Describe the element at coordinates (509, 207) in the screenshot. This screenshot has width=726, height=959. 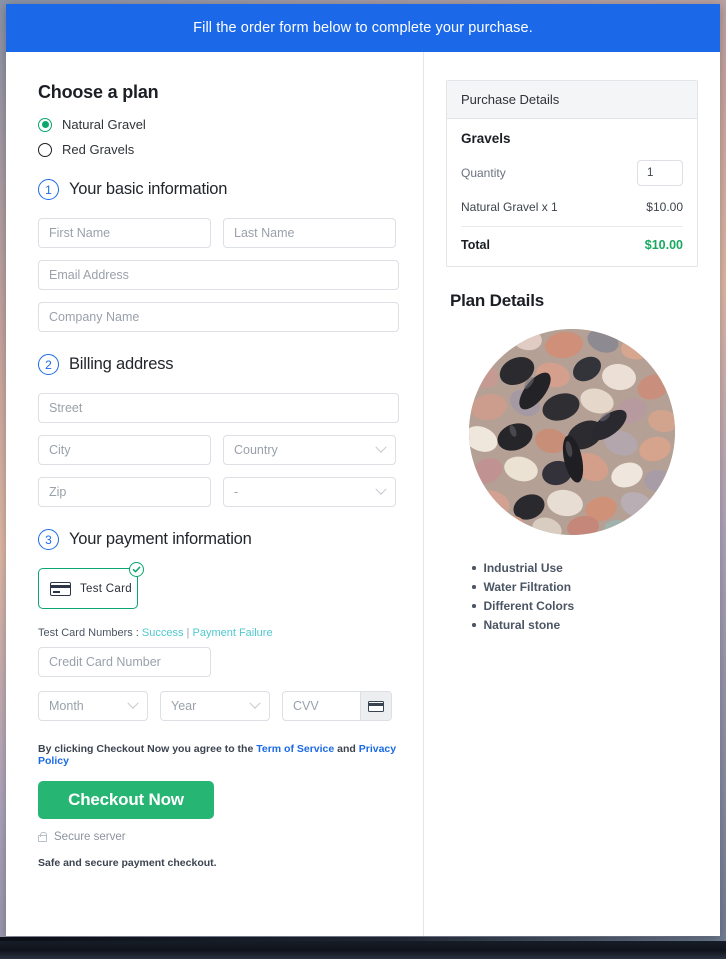
I see `line-item-label: Natural Gravel x 1` at that location.